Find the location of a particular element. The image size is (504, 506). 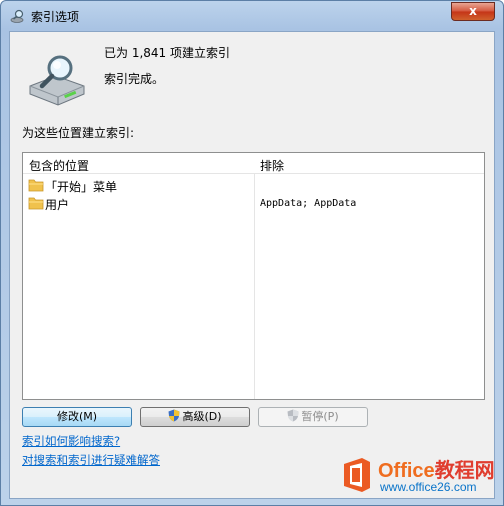

column-header-included: 包含的位置 is located at coordinates (59, 165).